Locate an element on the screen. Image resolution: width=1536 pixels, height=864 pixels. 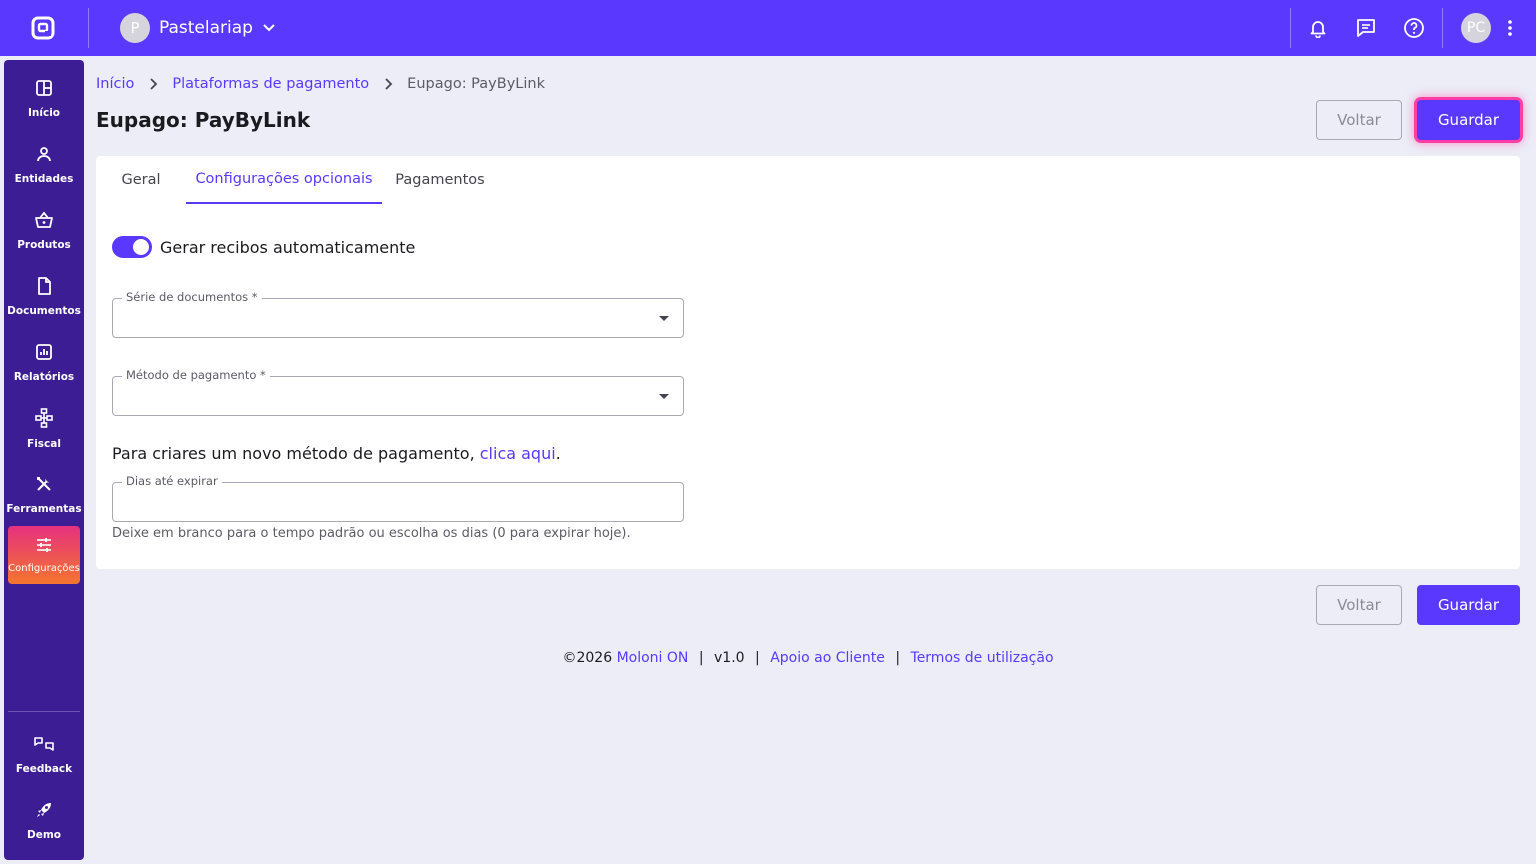
sidebar-item-label: Feedback is located at coordinates (44, 769).